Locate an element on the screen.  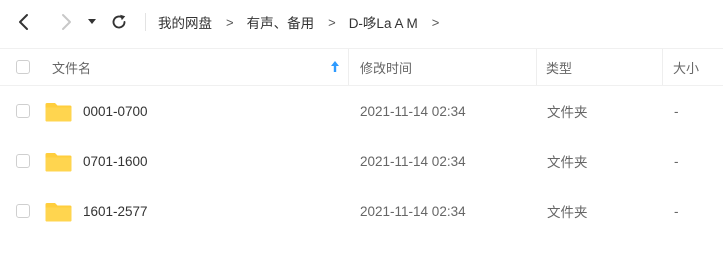
table-header: 文件名 修改时间 类型 大小 is located at coordinates (361, 67).